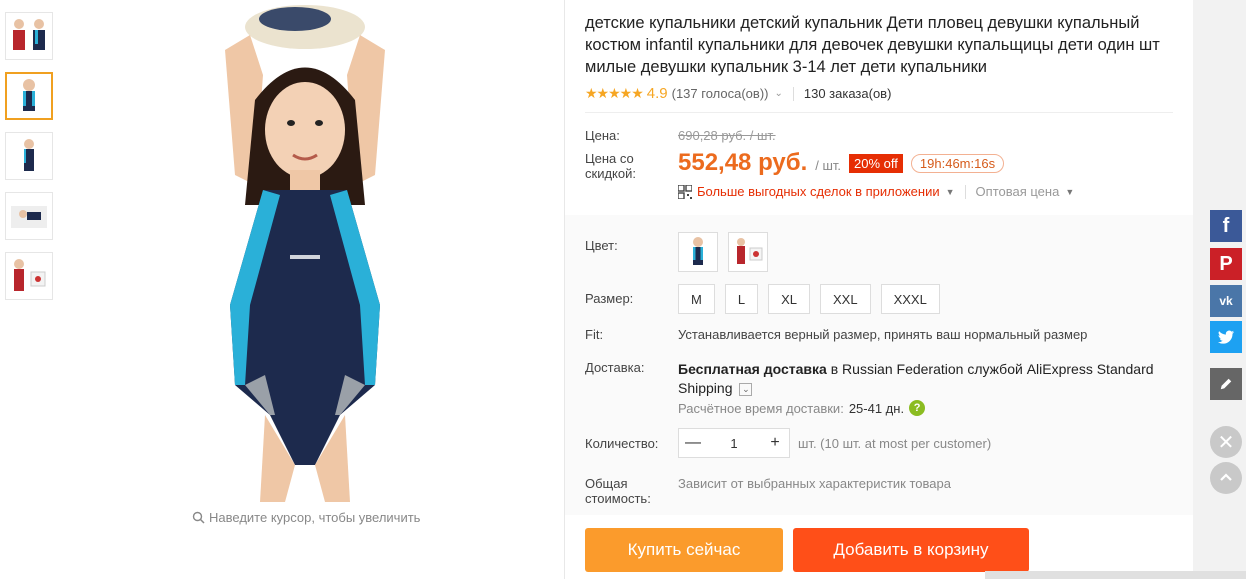 This screenshot has height=579, width=1246. I want to click on vk-share-icon: vk, so click(1226, 301).